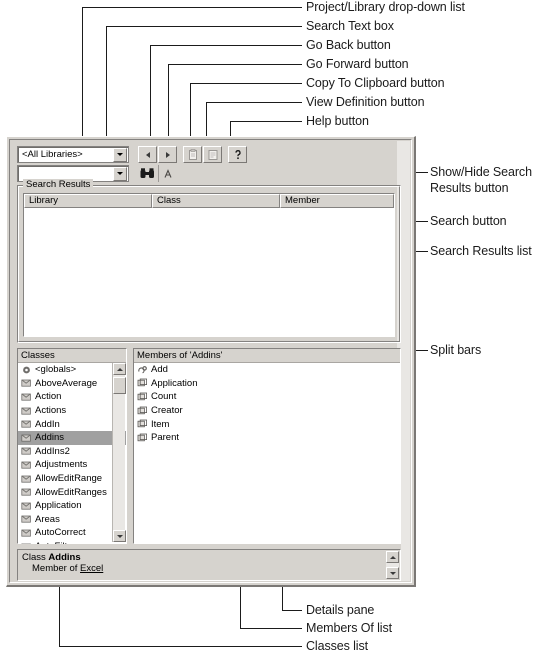 This screenshot has height=654, width=549. Describe the element at coordinates (61, 464) in the screenshot. I see `list-item-label: Adjustments` at that location.